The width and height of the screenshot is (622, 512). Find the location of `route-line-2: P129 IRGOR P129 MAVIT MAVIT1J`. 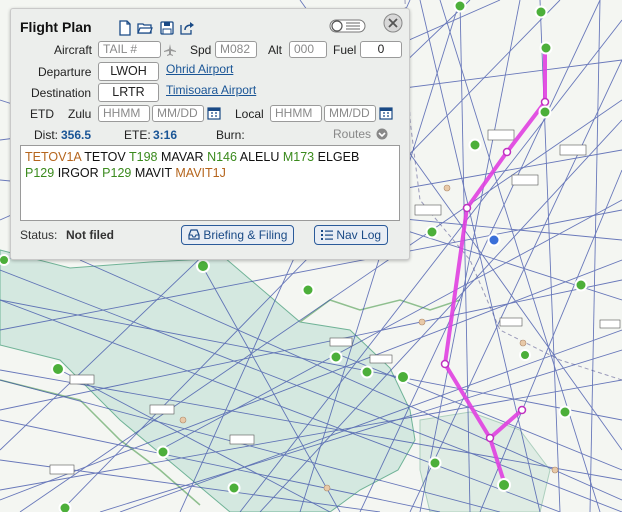

route-line-2: P129 IRGOR P129 MAVIT MAVIT1J is located at coordinates (210, 173).